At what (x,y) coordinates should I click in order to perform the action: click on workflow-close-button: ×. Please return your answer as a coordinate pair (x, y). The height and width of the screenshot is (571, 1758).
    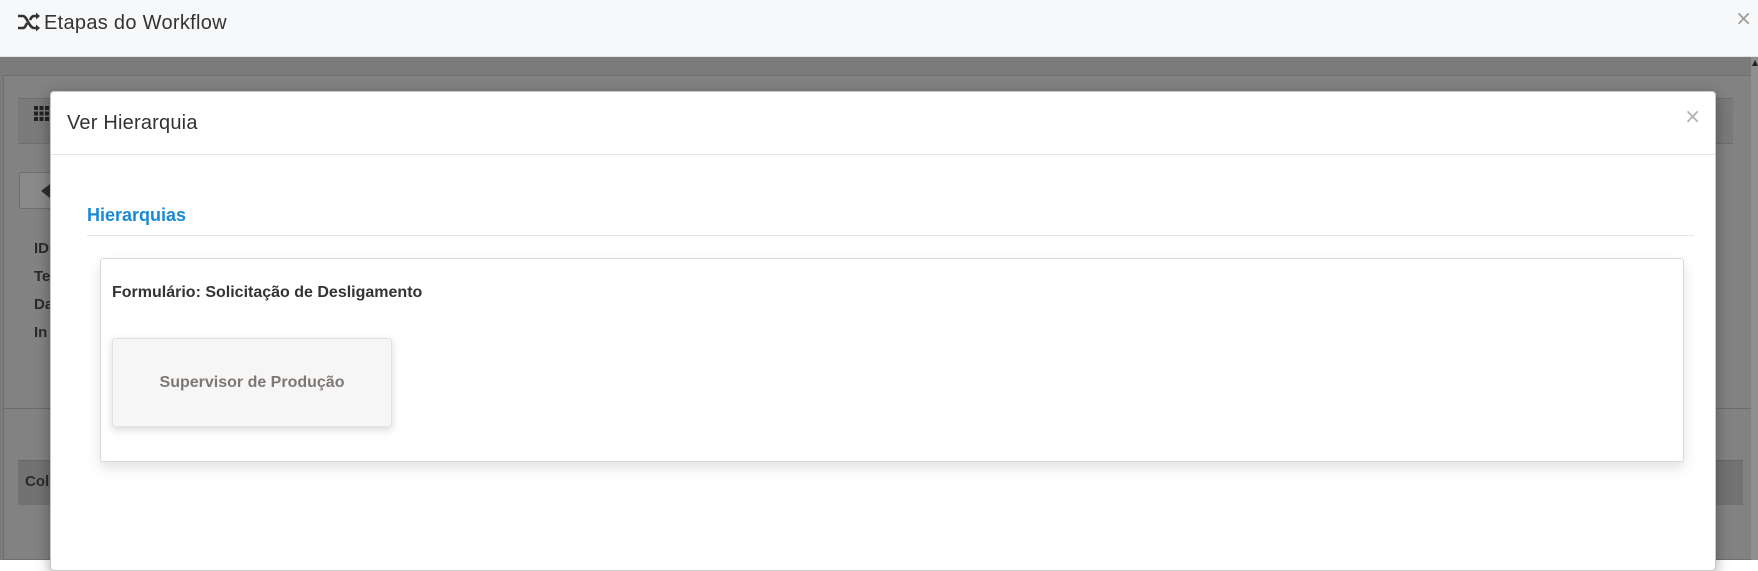
    Looking at the image, I should click on (1743, 18).